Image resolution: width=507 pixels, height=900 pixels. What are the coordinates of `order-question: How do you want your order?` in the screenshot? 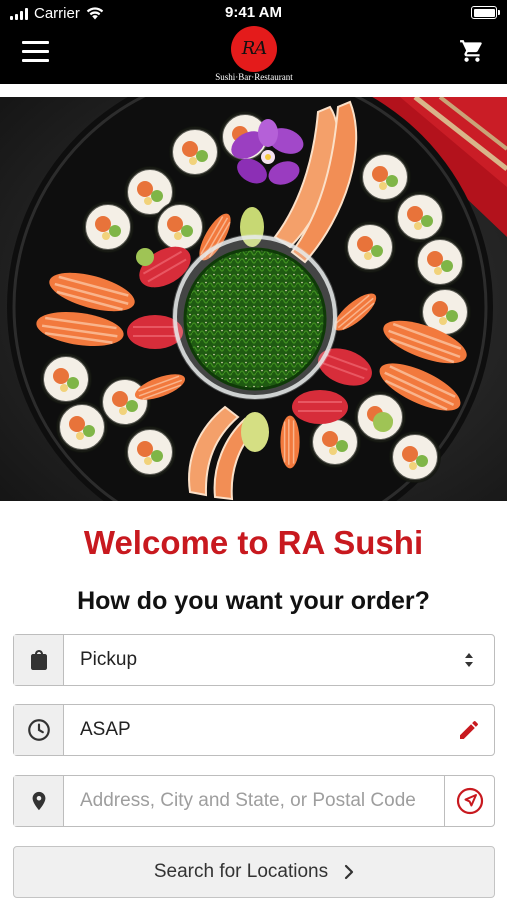 It's located at (253, 601).